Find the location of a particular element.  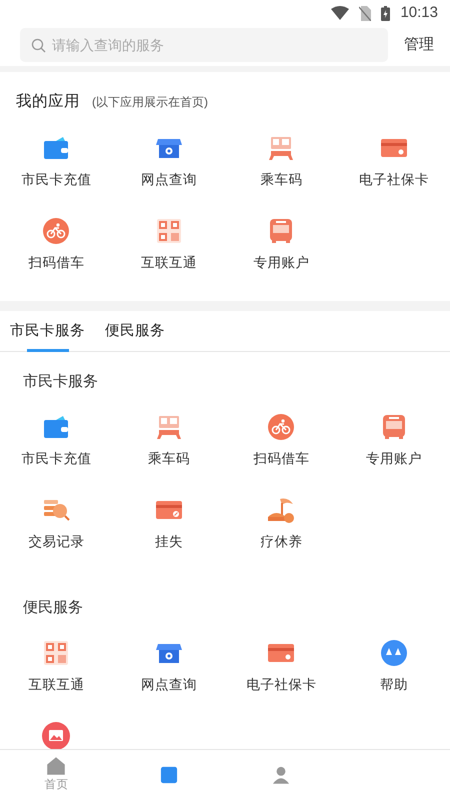

home-icon is located at coordinates (56, 766).